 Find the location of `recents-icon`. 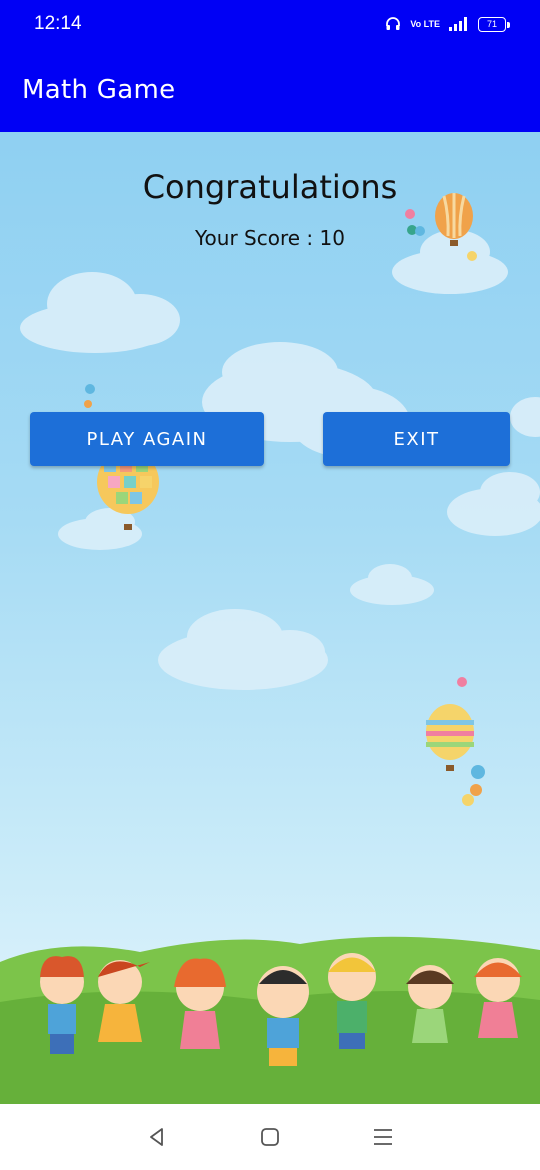

recents-icon is located at coordinates (383, 1137).